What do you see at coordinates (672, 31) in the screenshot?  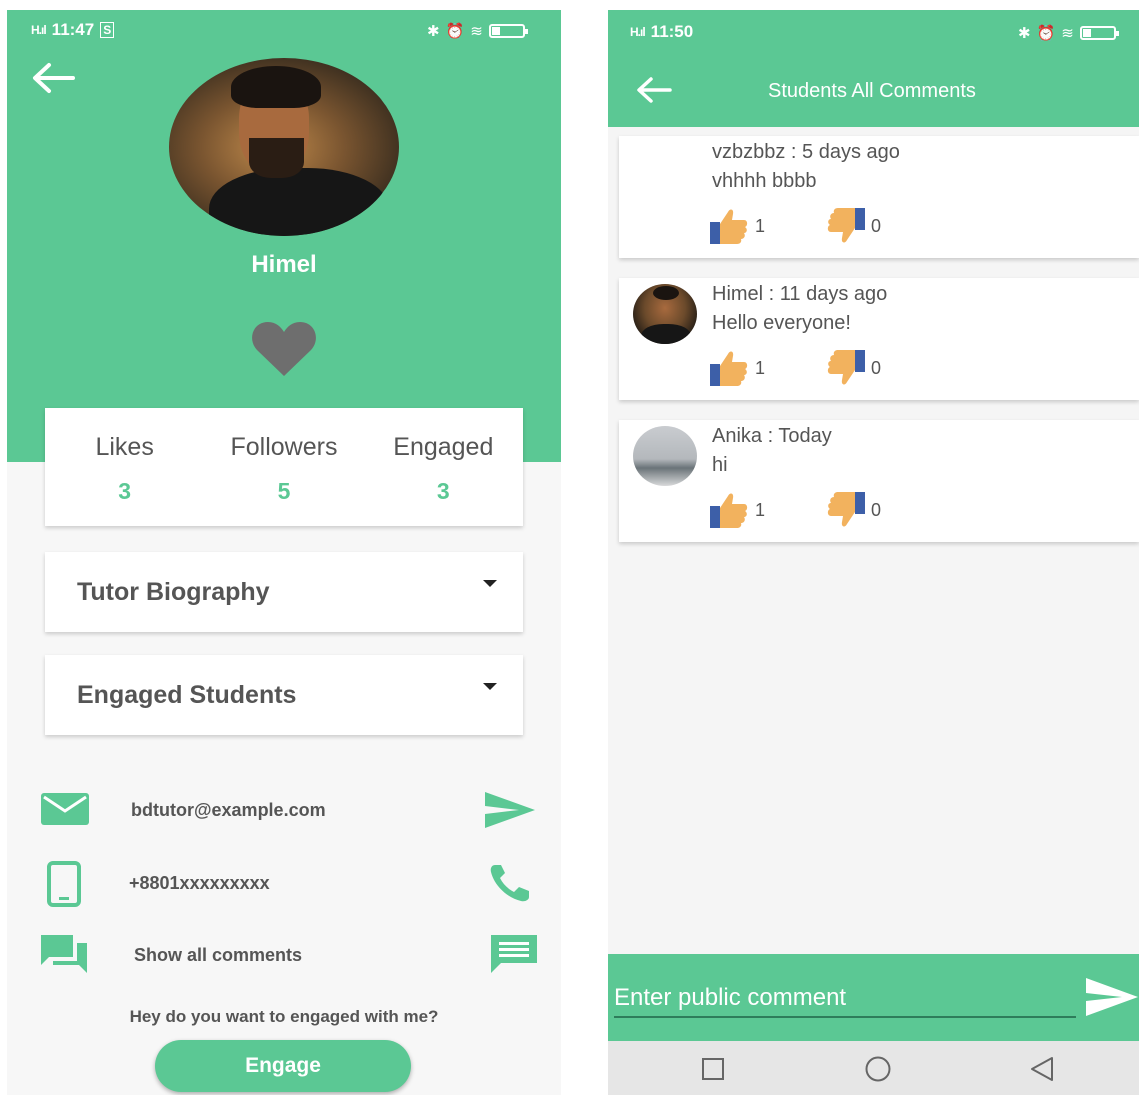 I see `status-time: 11:50` at bounding box center [672, 31].